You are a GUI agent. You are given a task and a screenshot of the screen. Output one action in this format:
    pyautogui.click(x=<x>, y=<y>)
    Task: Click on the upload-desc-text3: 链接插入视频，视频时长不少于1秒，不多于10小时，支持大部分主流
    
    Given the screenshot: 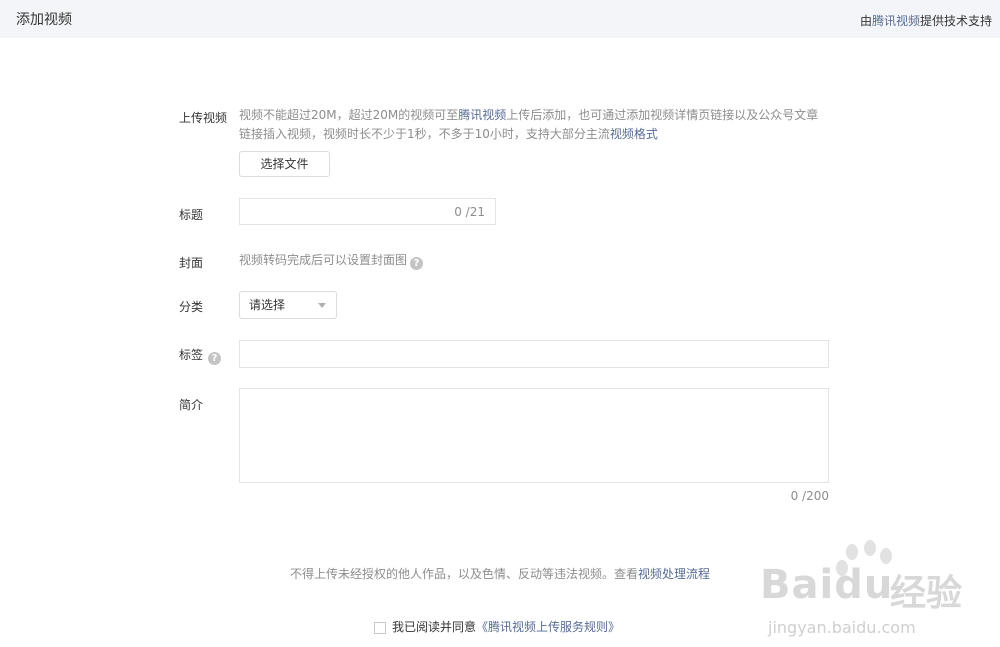 What is the action you would take?
    pyautogui.click(x=424, y=134)
    